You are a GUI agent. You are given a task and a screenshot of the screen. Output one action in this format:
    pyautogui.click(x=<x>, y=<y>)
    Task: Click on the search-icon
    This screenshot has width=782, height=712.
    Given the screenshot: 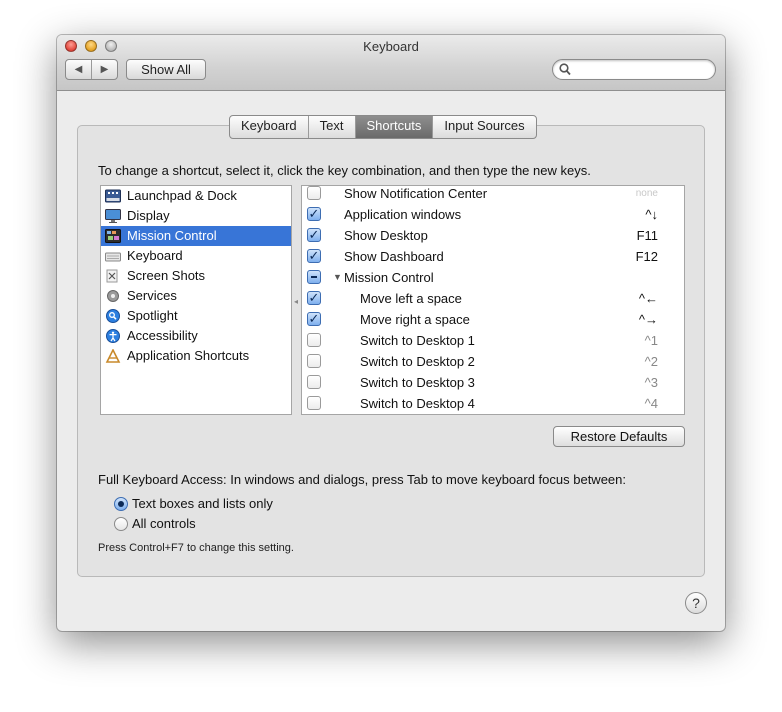 What is the action you would take?
    pyautogui.click(x=565, y=69)
    